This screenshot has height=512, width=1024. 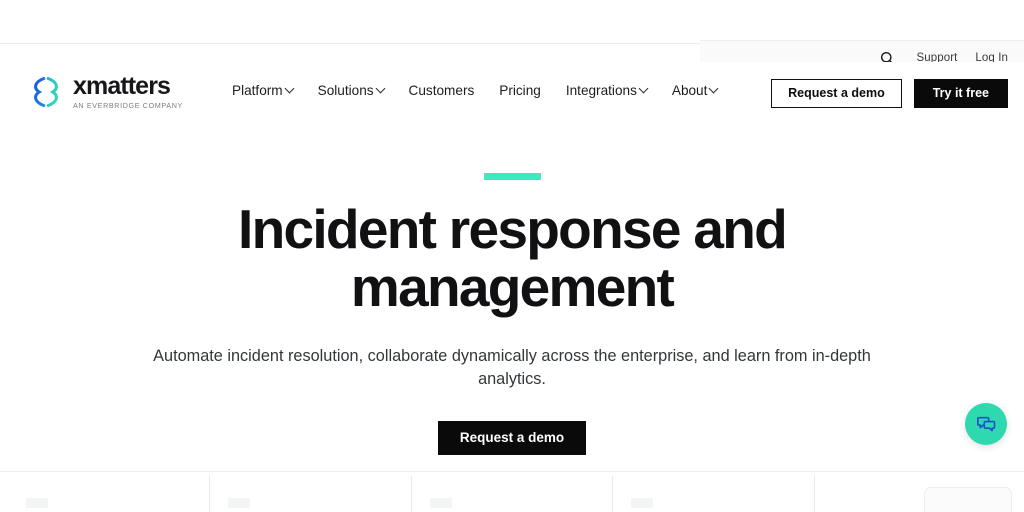 I want to click on nav-item-platform: Platform, so click(x=263, y=90).